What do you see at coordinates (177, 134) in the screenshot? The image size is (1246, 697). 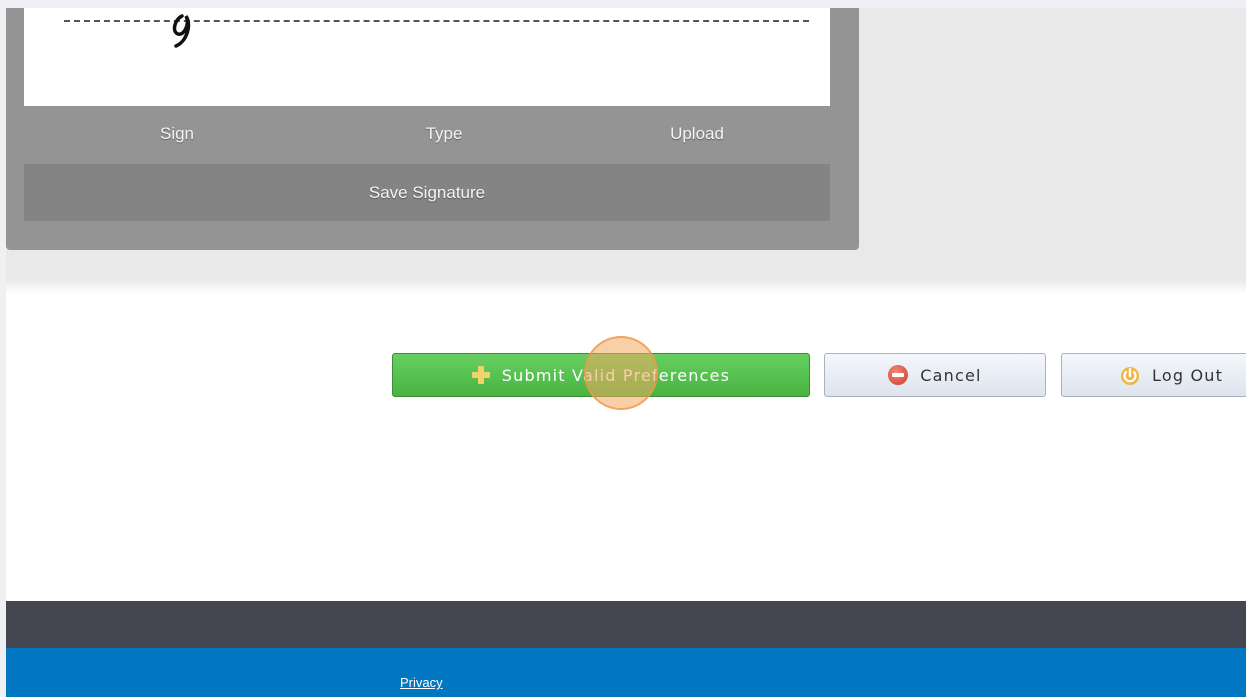 I see `tab-sign: Sign` at bounding box center [177, 134].